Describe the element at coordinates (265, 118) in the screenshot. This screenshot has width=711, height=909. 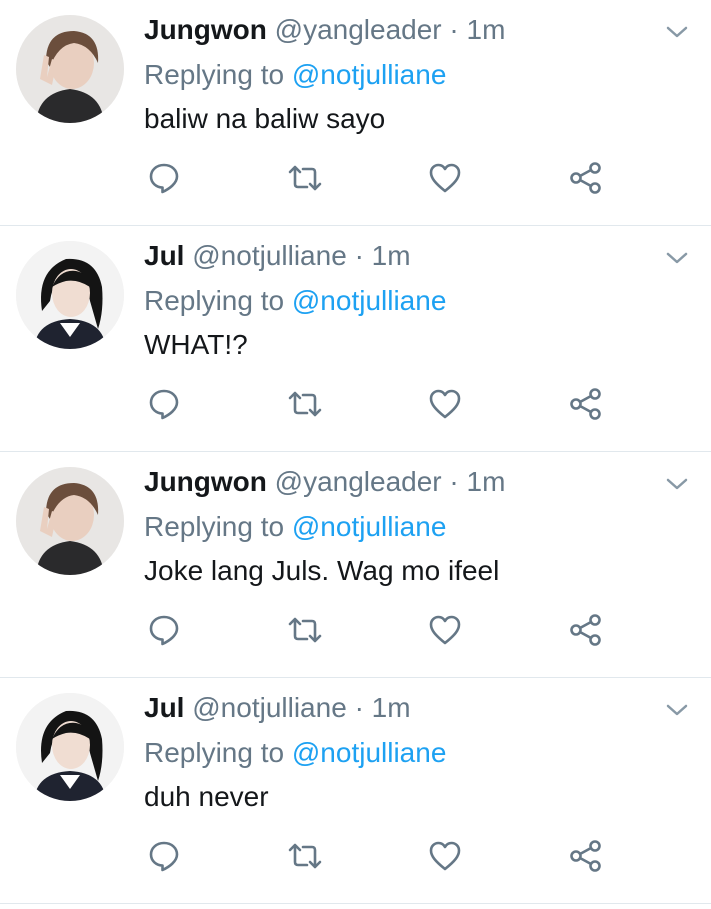
I see `tweet-text: baliw na baliw sayo` at that location.